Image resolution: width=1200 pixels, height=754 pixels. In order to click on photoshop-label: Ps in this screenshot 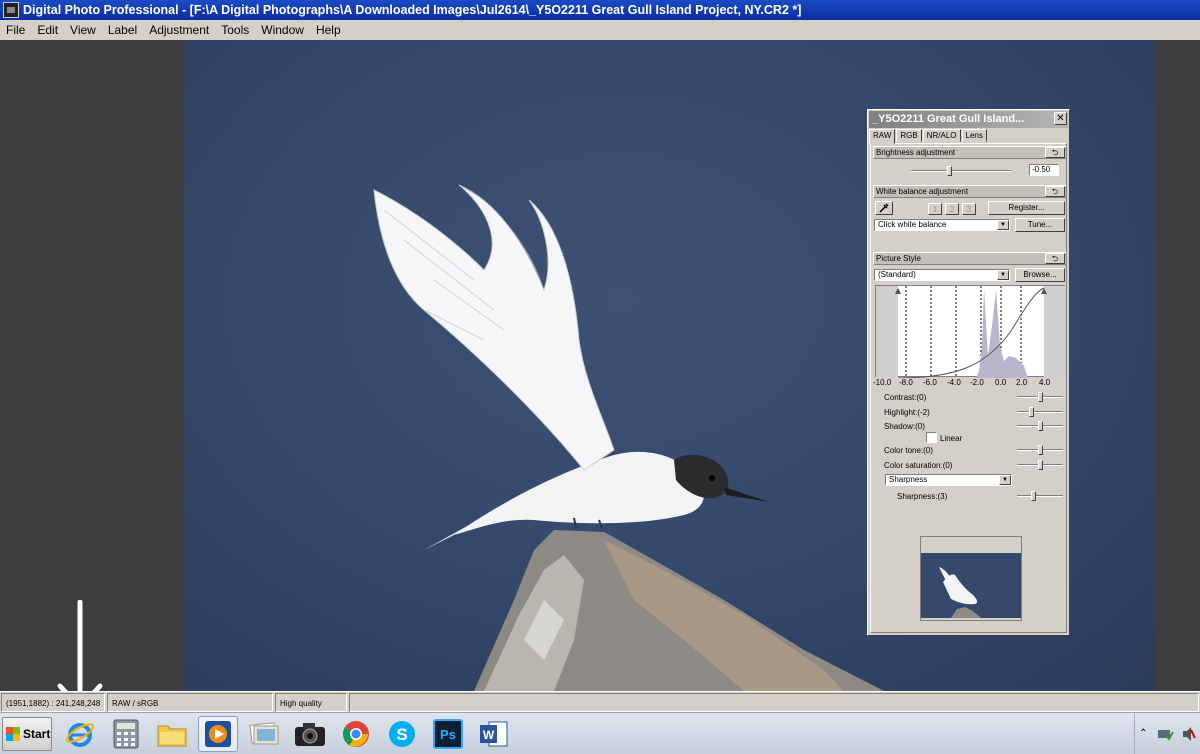, I will do `click(448, 734)`.